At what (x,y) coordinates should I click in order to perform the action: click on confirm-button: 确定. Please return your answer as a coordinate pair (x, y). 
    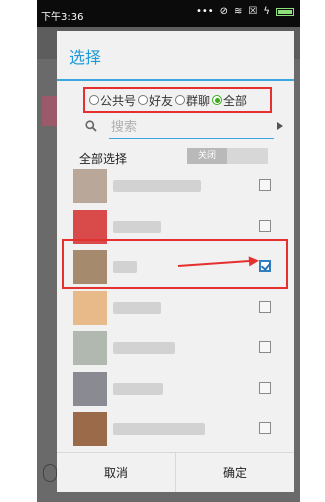
    Looking at the image, I should click on (235, 472).